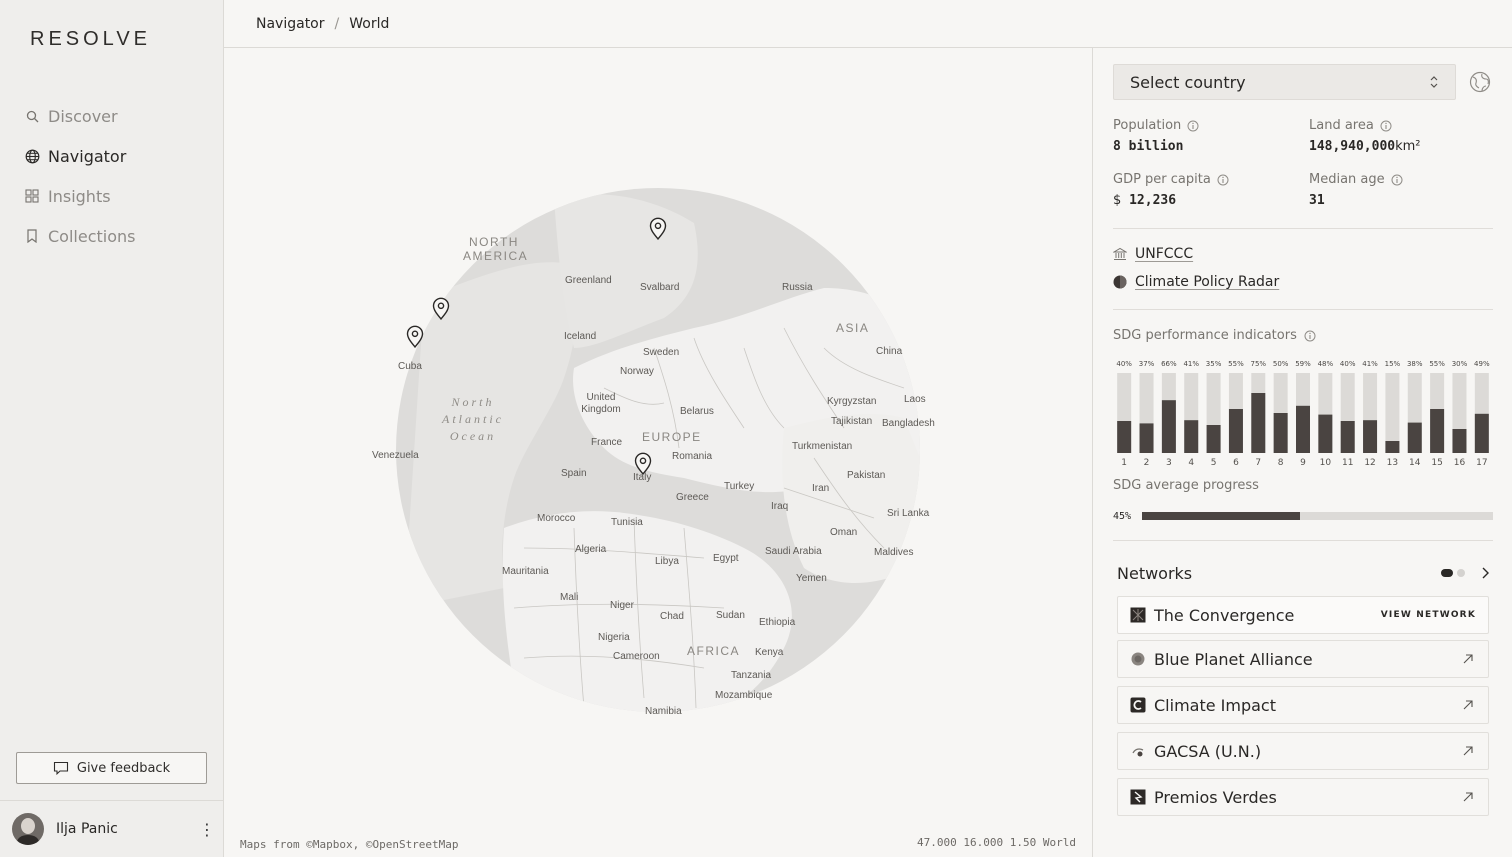 This screenshot has height=857, width=1512. What do you see at coordinates (525, 571) in the screenshot?
I see `map-label-mauritania: Mauritania` at bounding box center [525, 571].